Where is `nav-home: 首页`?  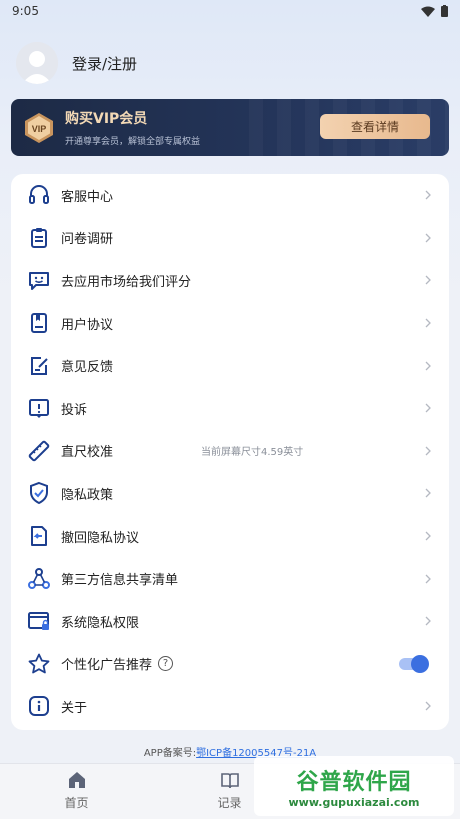
nav-home: 首页 is located at coordinates (76, 791).